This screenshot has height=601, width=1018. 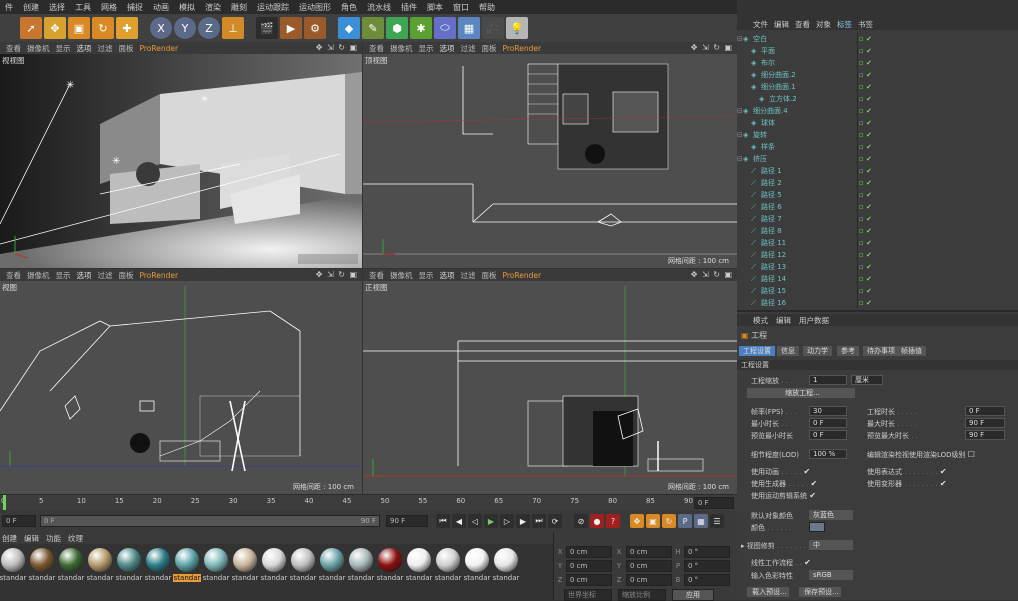 I want to click on preview-min-field: 0 F, so click(x=828, y=435).